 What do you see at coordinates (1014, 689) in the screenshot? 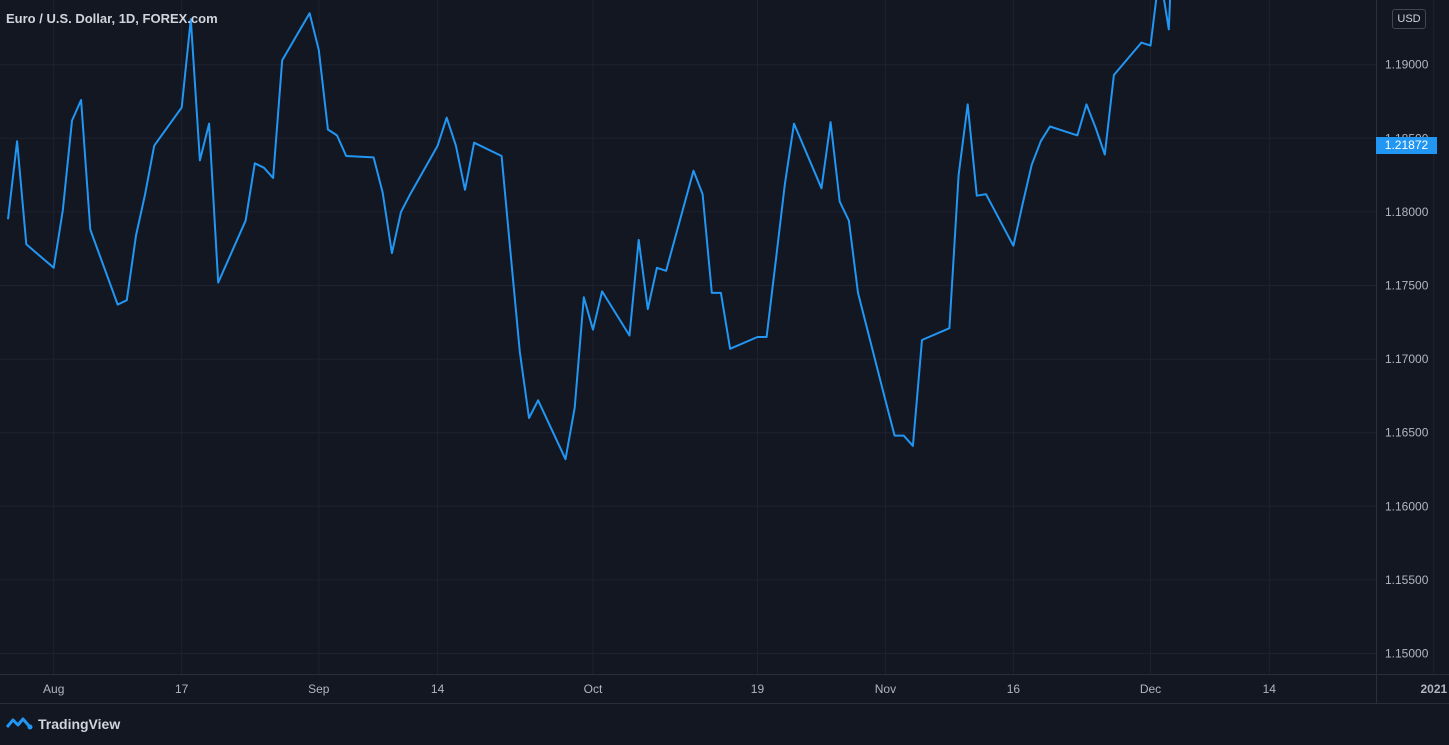
I see `x-tick-label: 16` at bounding box center [1014, 689].